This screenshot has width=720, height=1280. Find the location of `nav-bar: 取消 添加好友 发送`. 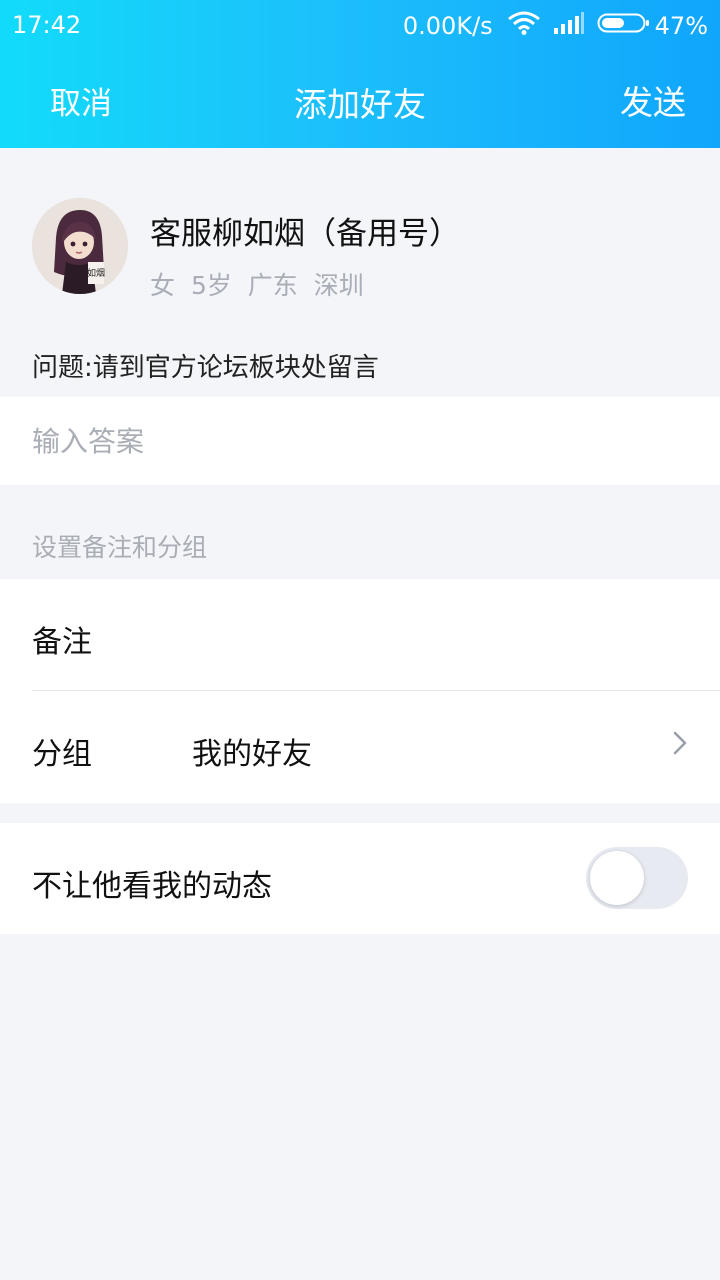

nav-bar: 取消 添加好友 发送 is located at coordinates (360, 99).